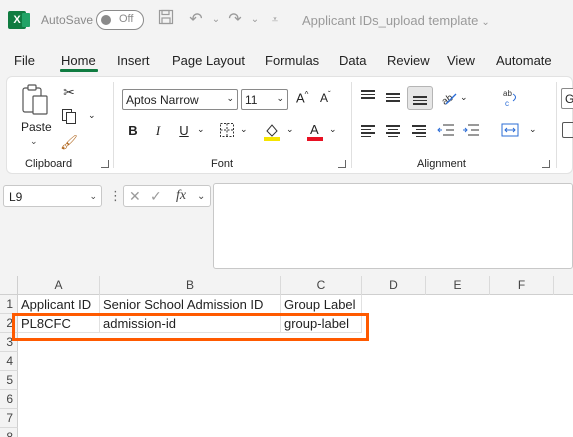  I want to click on decrease-indent-icon, so click(446, 131).